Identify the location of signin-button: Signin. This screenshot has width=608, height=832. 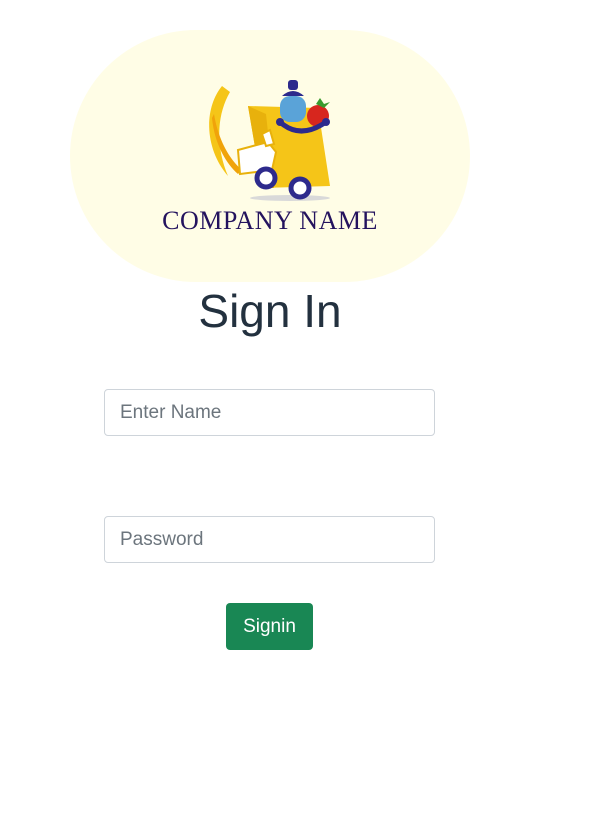
(269, 626).